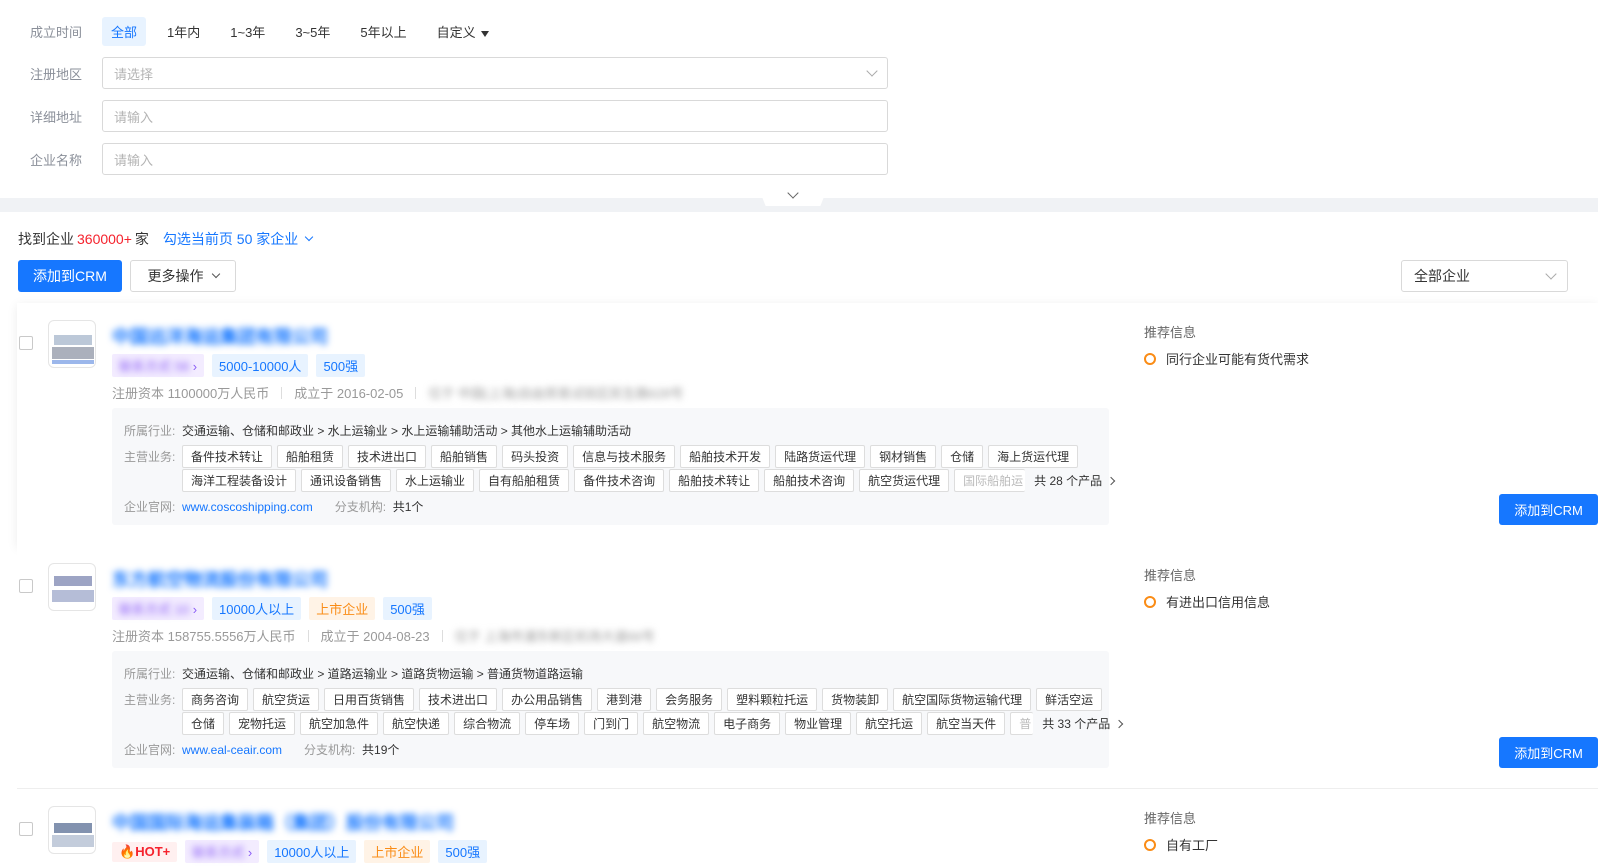 The width and height of the screenshot is (1598, 867). I want to click on product-tag: 航空当天件, so click(966, 723).